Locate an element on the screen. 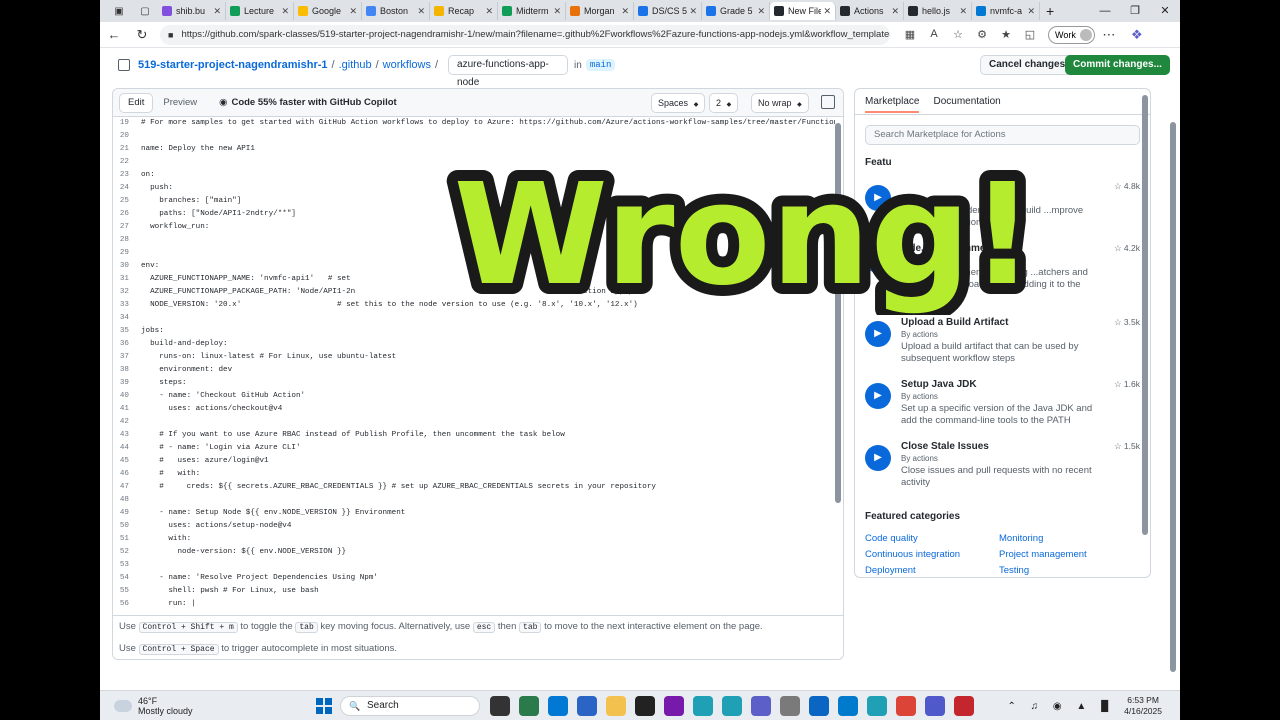  category-link: Testing is located at coordinates (1066, 570).